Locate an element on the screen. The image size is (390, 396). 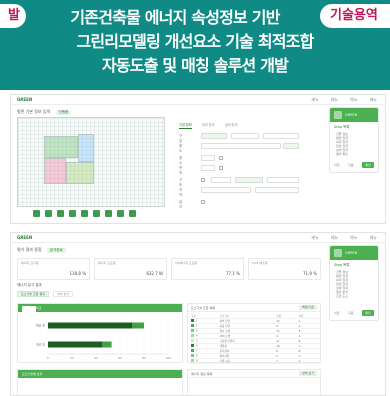
section-title-text: 평가 결과 종합 is located at coordinates (29, 249).